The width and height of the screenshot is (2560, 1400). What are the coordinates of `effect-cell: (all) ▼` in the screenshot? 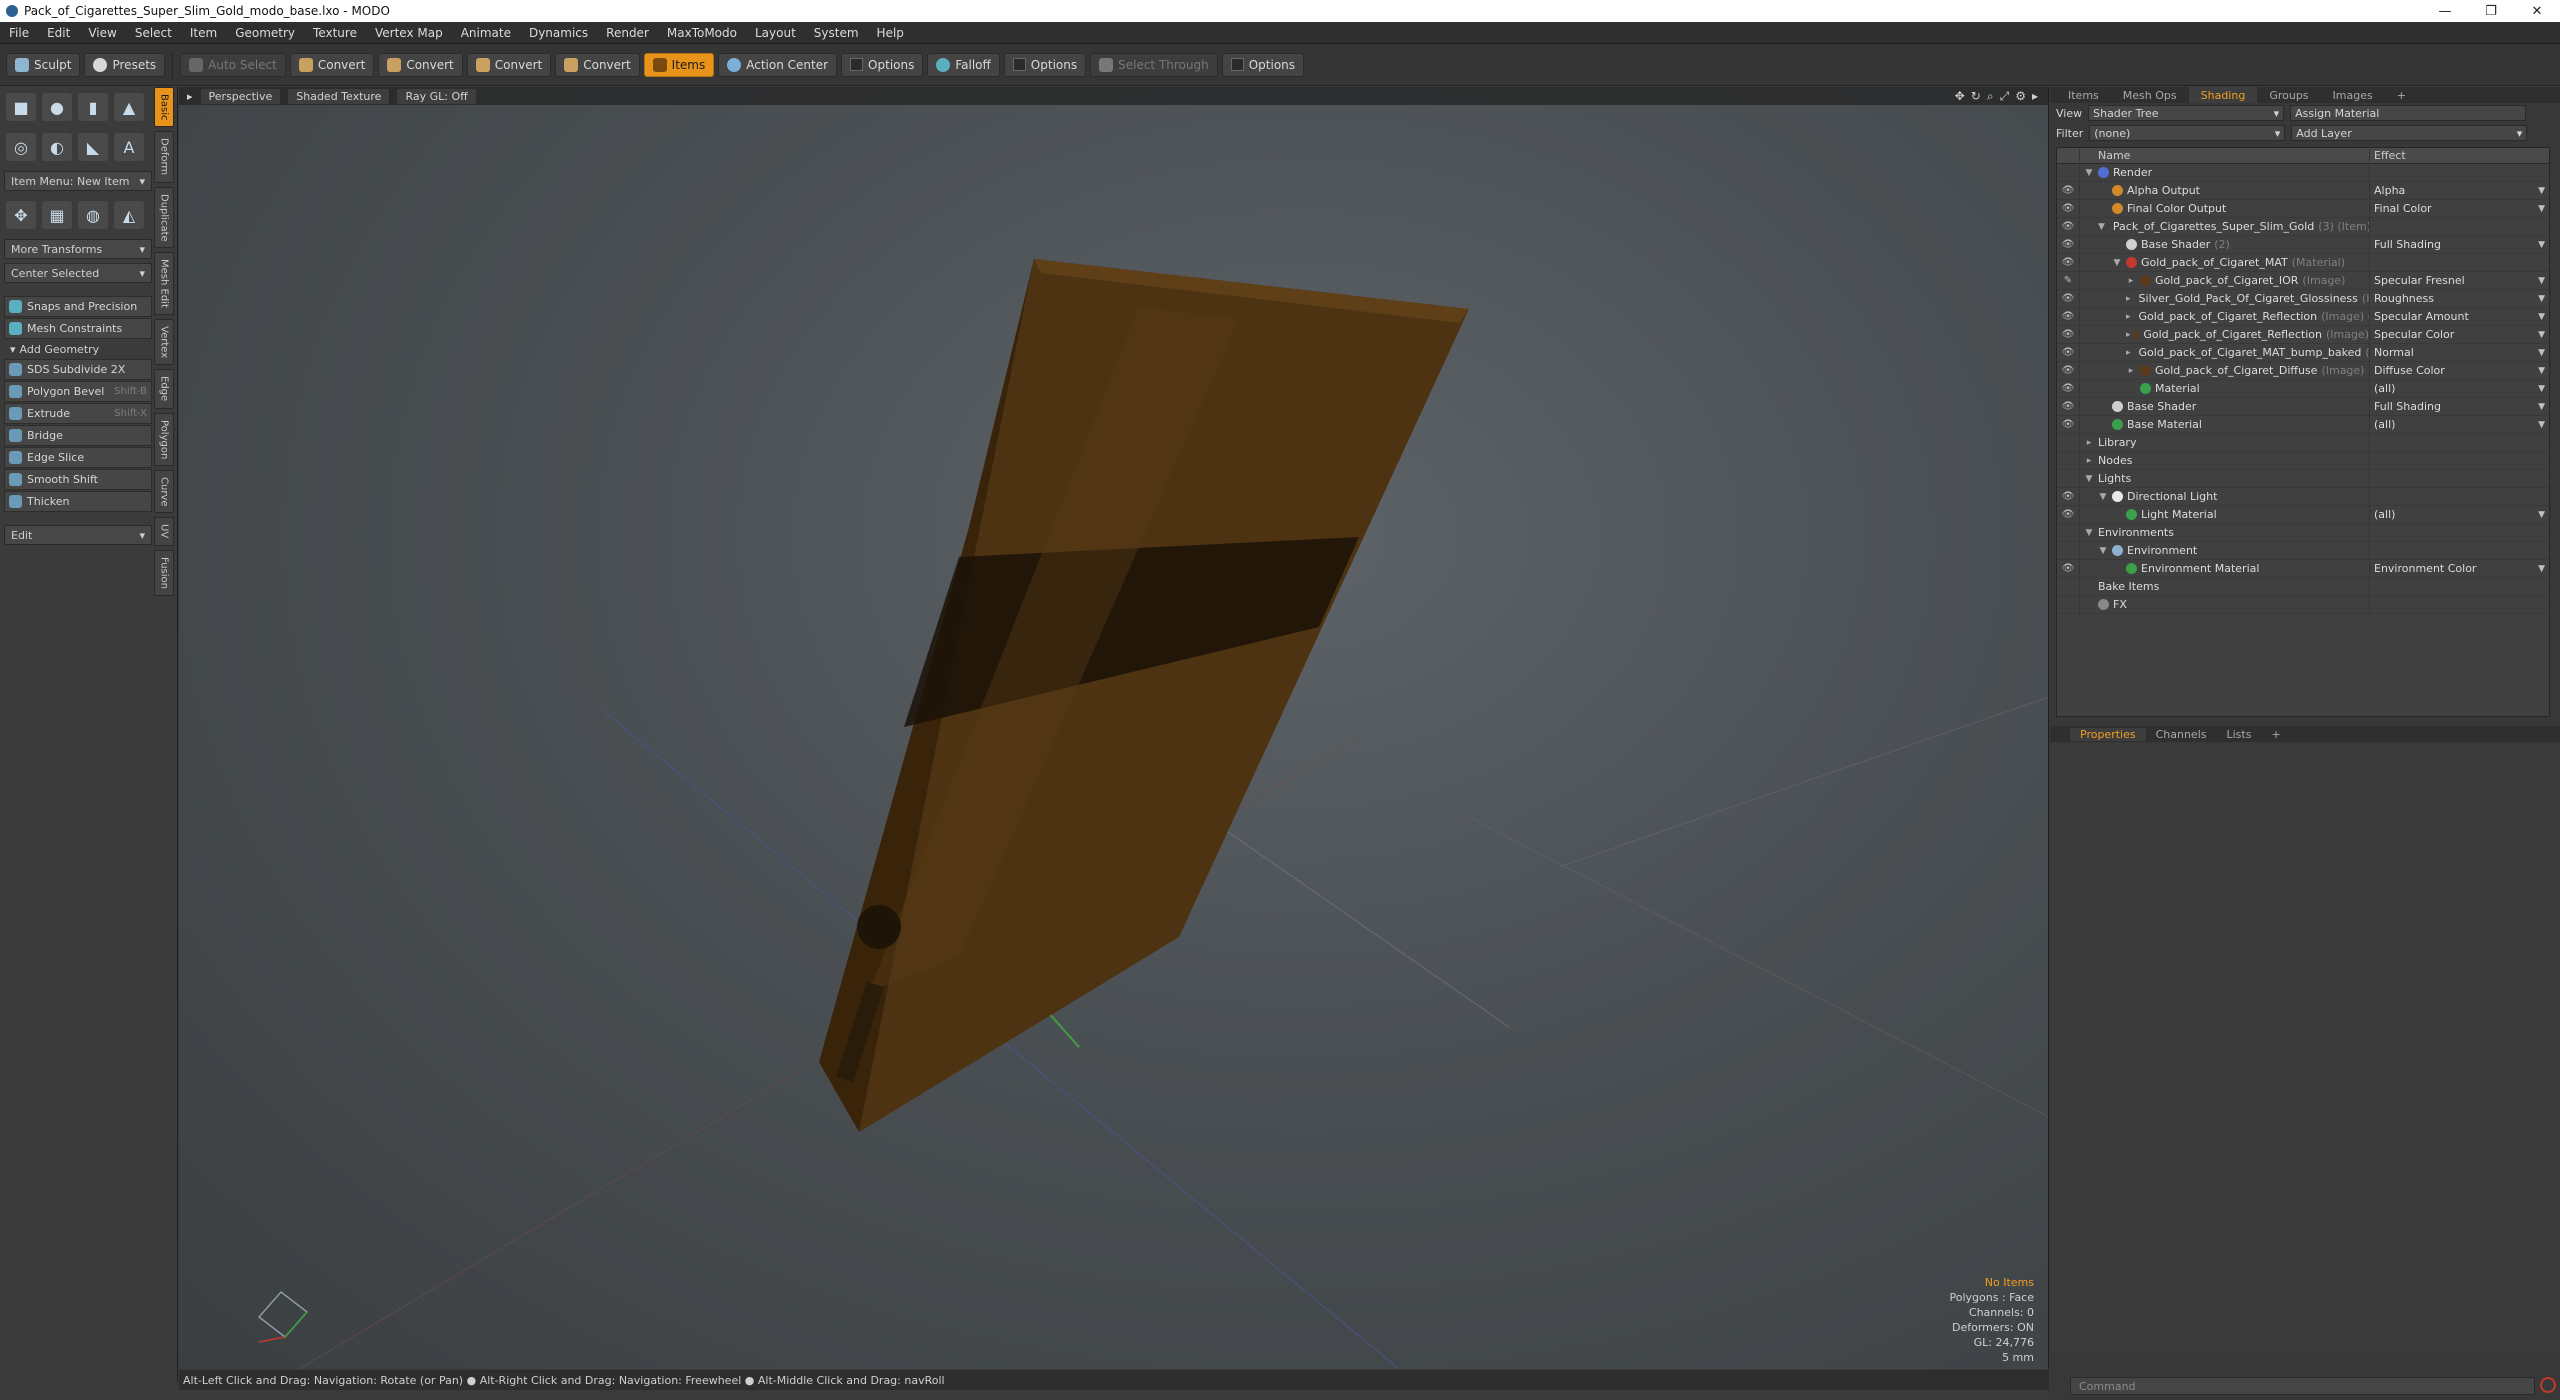 It's located at (2459, 388).